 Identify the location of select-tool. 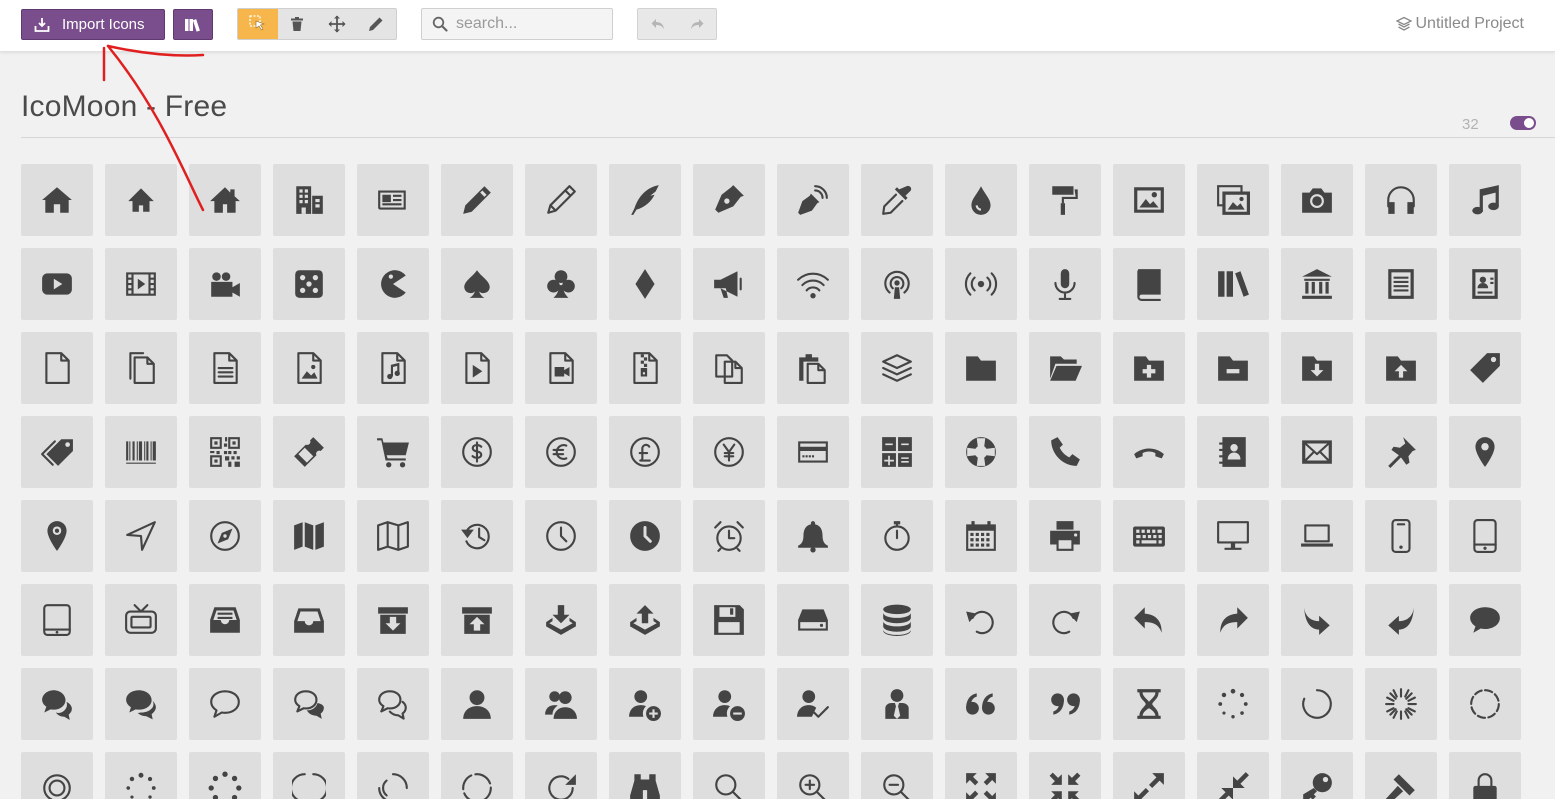
(258, 24).